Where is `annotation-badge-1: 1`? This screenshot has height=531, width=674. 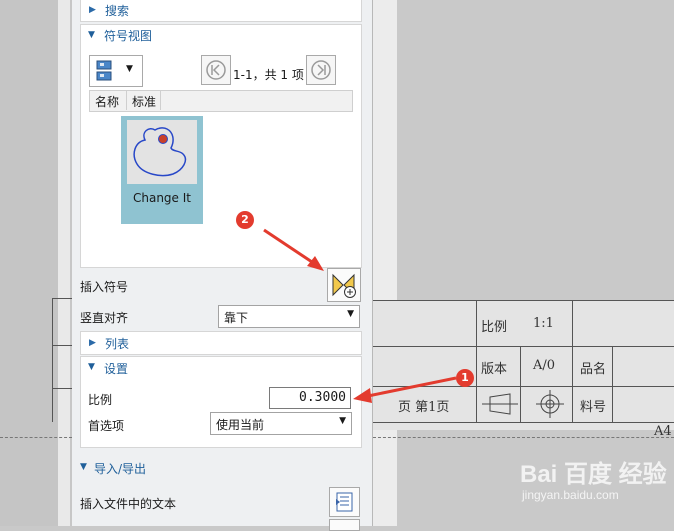 annotation-badge-1: 1 is located at coordinates (465, 378).